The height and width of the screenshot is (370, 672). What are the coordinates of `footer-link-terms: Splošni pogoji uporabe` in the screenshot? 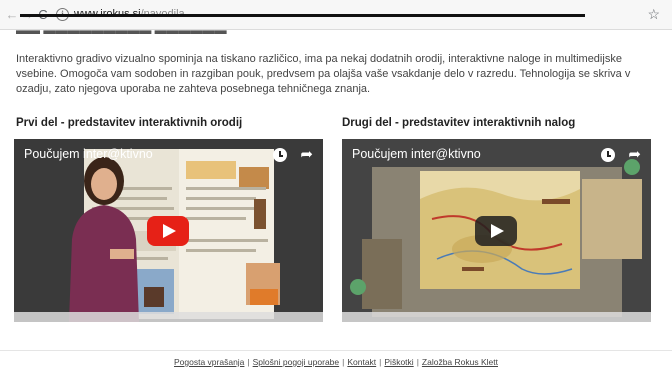 It's located at (296, 362).